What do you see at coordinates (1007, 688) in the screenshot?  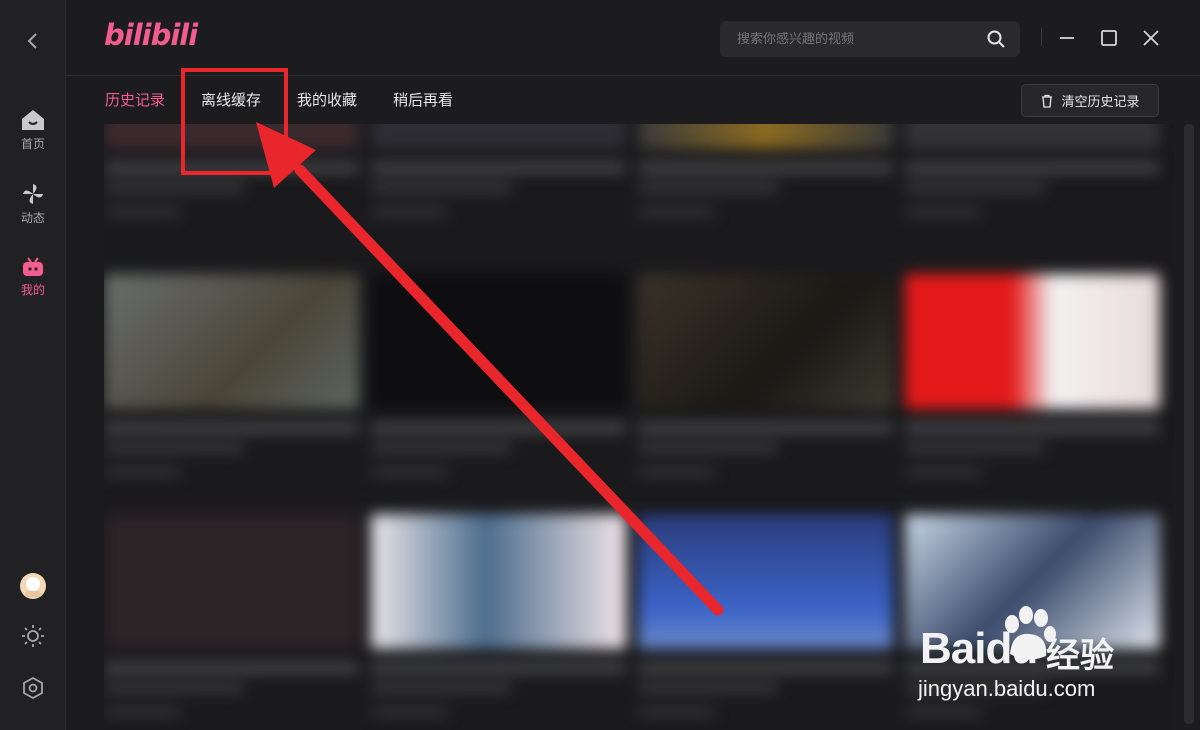 I see `watermark-url: jingyan.baidu.com` at bounding box center [1007, 688].